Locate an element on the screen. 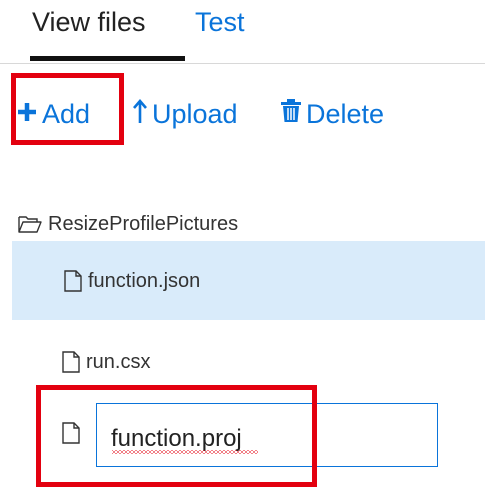  file-name: function.json is located at coordinates (144, 280).